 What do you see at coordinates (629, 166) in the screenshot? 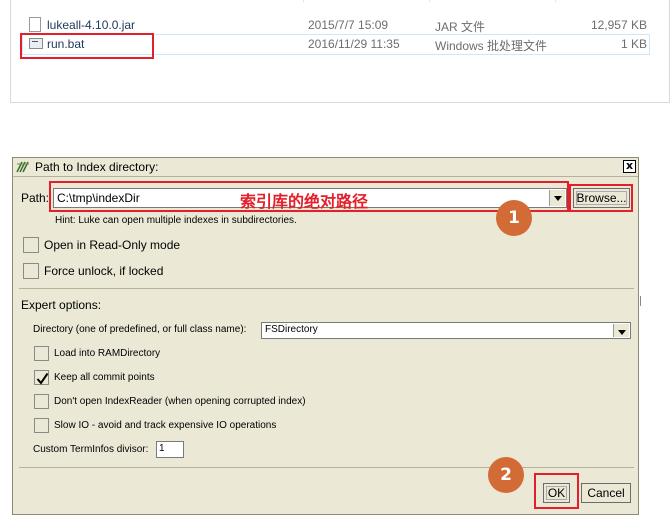
I see `close-icon: x` at bounding box center [629, 166].